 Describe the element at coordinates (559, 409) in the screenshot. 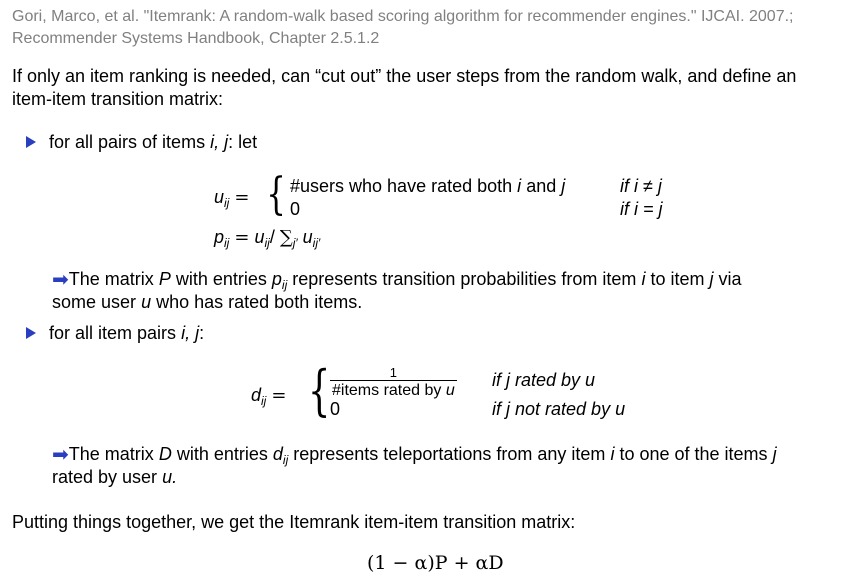

I see `d-condition-2: if j not rated by u` at that location.